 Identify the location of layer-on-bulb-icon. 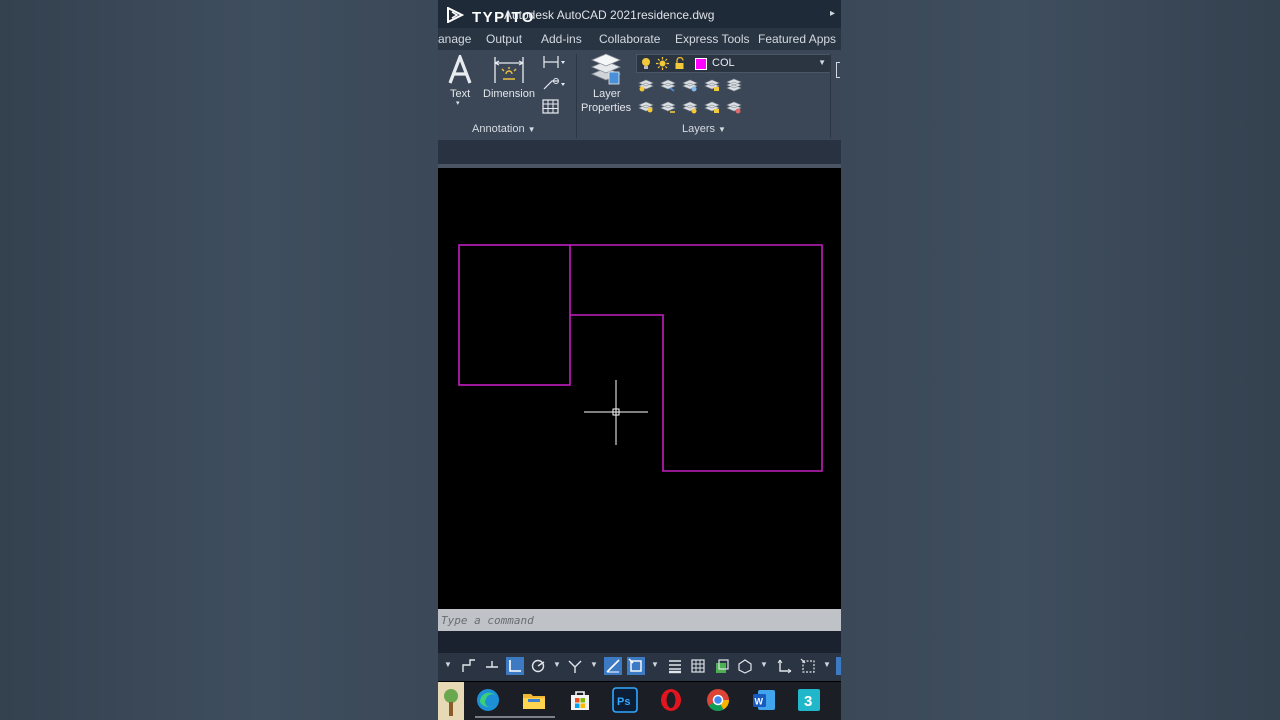
(646, 63).